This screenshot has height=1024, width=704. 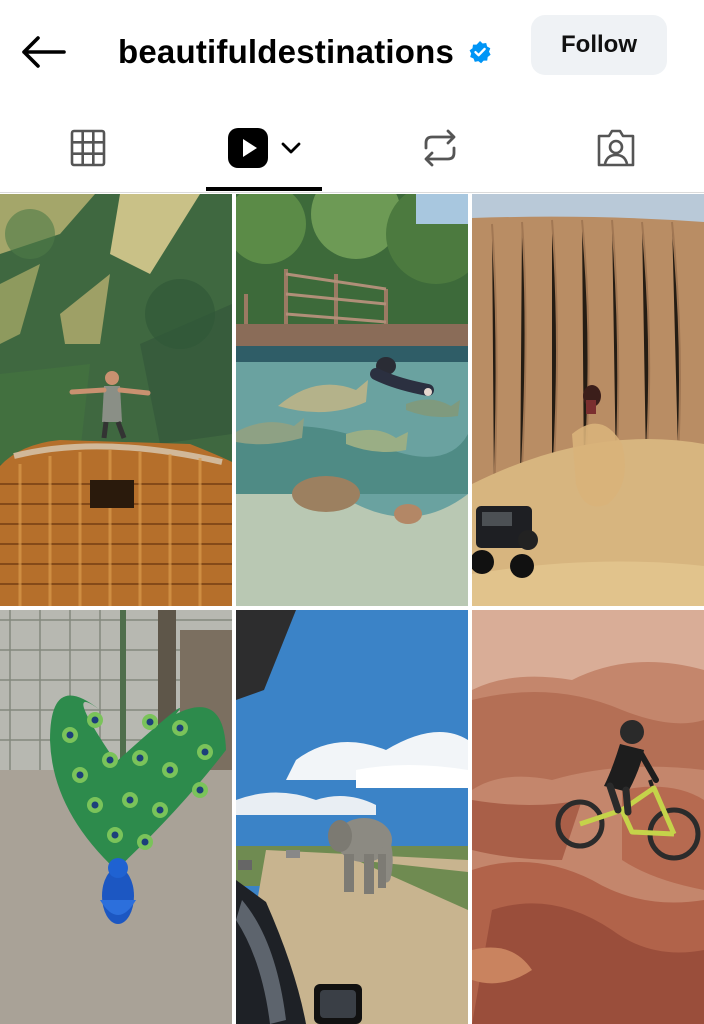 I want to click on repost-icon, so click(x=440, y=148).